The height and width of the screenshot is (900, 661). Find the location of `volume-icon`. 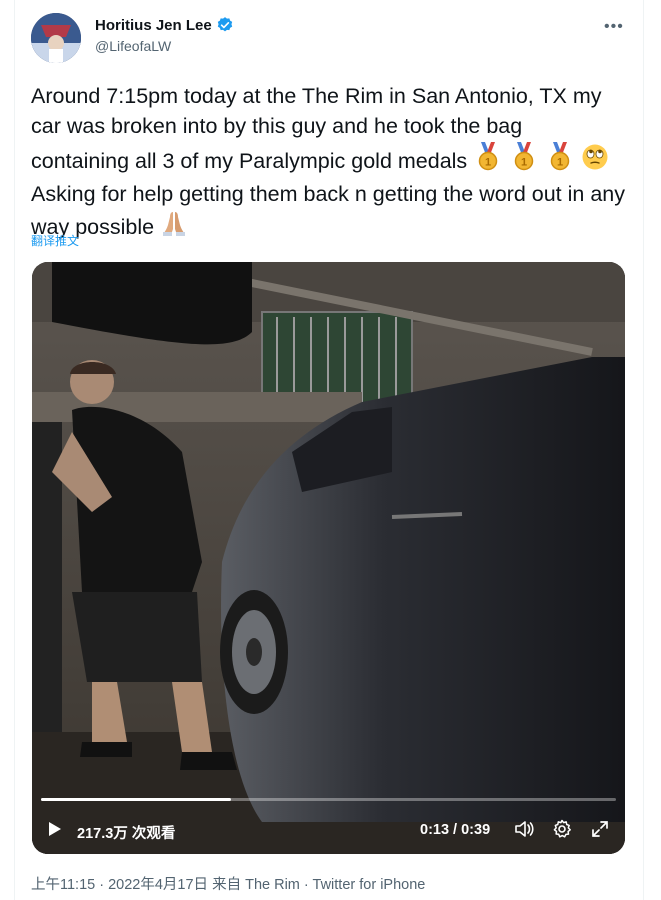

volume-icon is located at coordinates (524, 829).